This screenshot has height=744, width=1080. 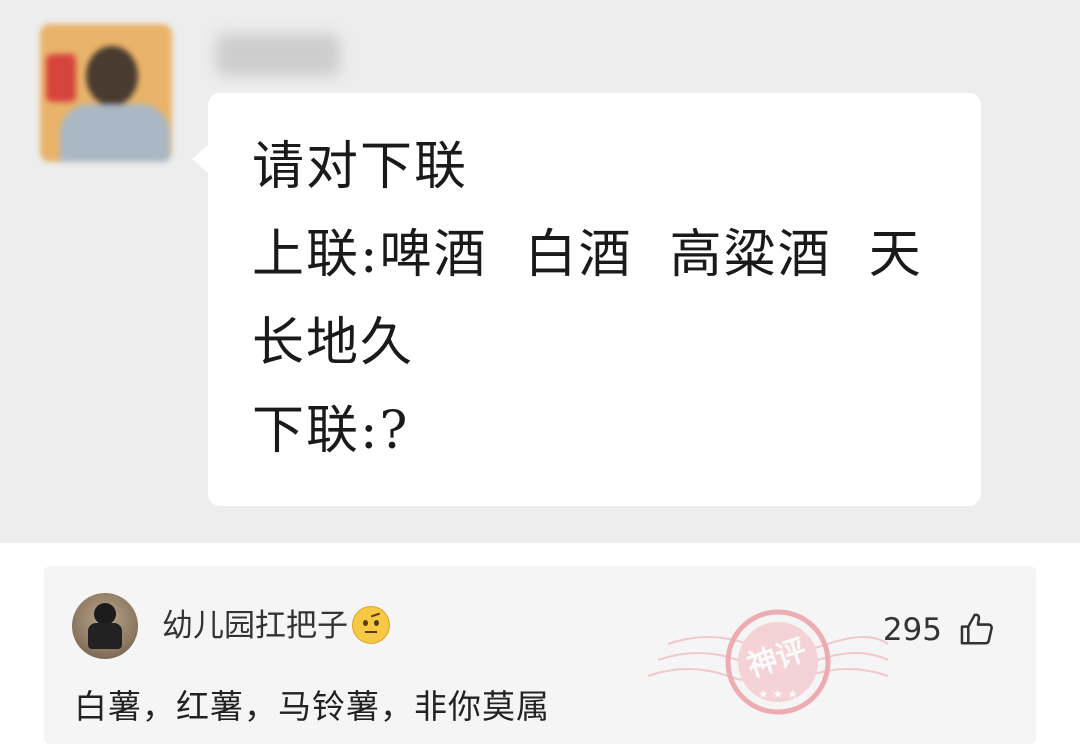 I want to click on commenter-name-row: 幼儿园扛把子, so click(x=276, y=625).